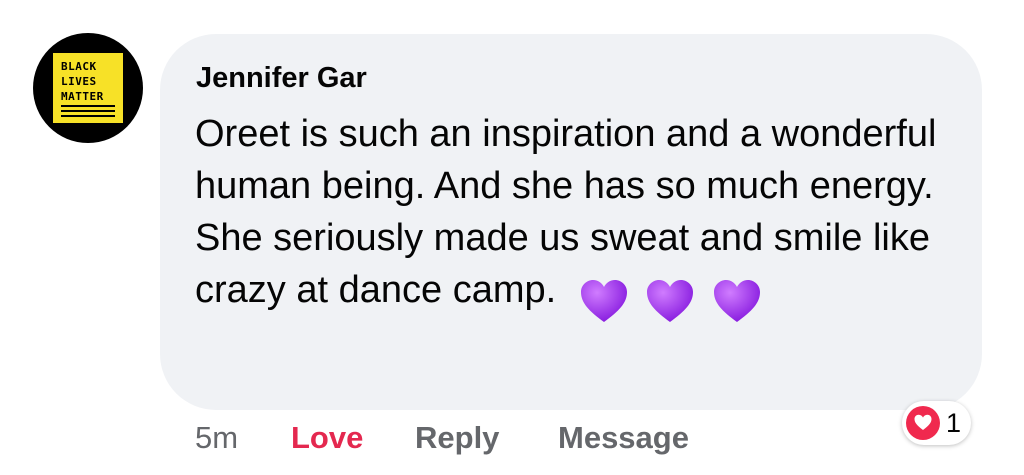 The width and height of the screenshot is (1024, 475). Describe the element at coordinates (457, 438) in the screenshot. I see `reply-button: Reply` at that location.